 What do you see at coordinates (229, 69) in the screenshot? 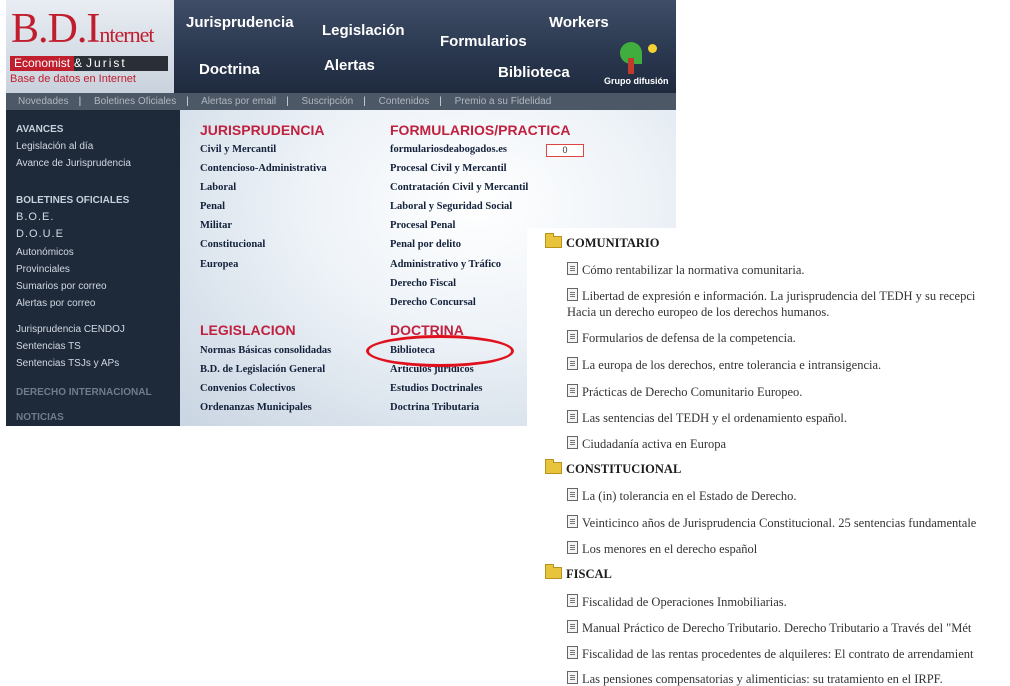
I see `nav-doctrina: Doctrina` at bounding box center [229, 69].